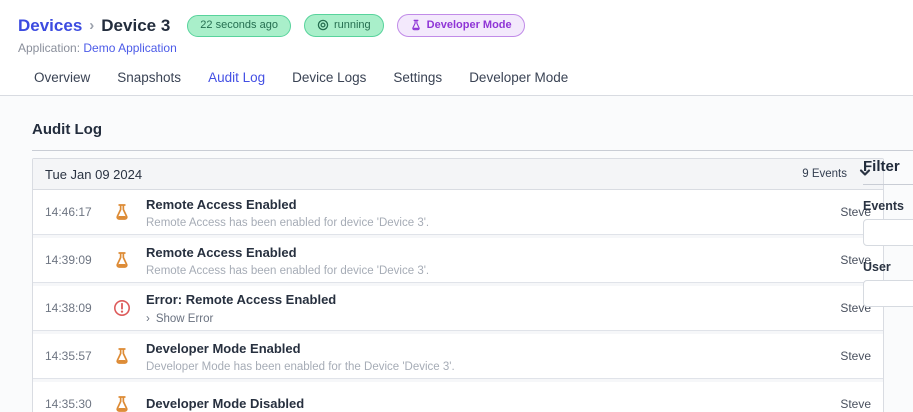  What do you see at coordinates (883, 206) in the screenshot?
I see `filter-events-label: Events` at bounding box center [883, 206].